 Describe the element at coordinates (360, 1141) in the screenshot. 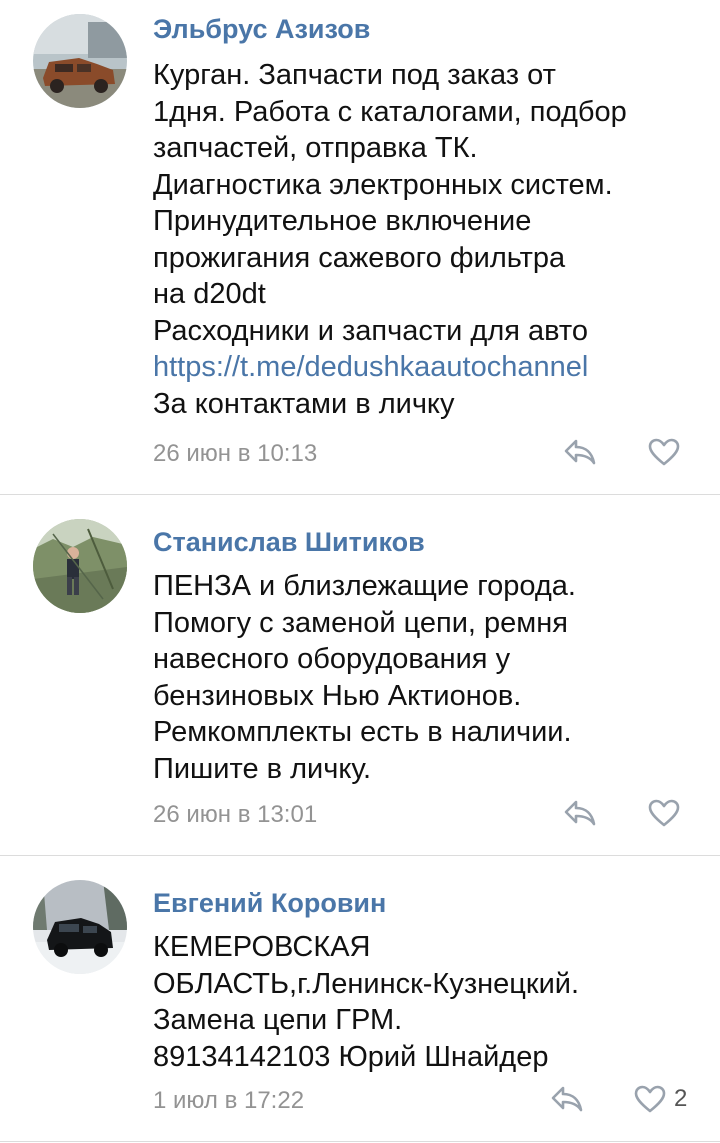

I see `divider` at that location.